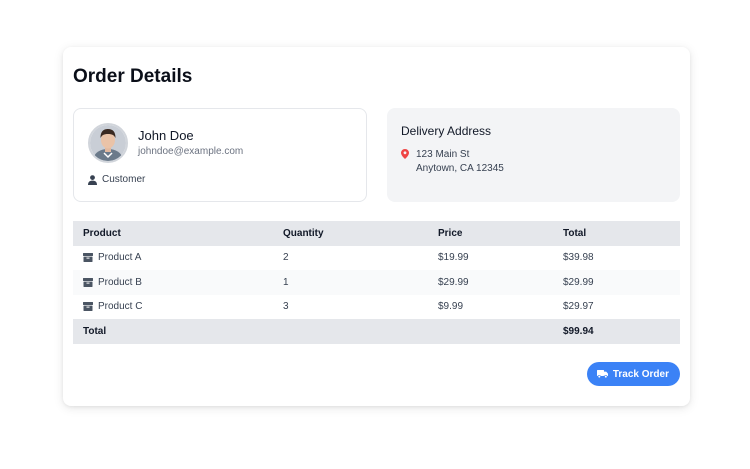 This screenshot has height=469, width=750. I want to click on track-order-button: Track Order, so click(633, 374).